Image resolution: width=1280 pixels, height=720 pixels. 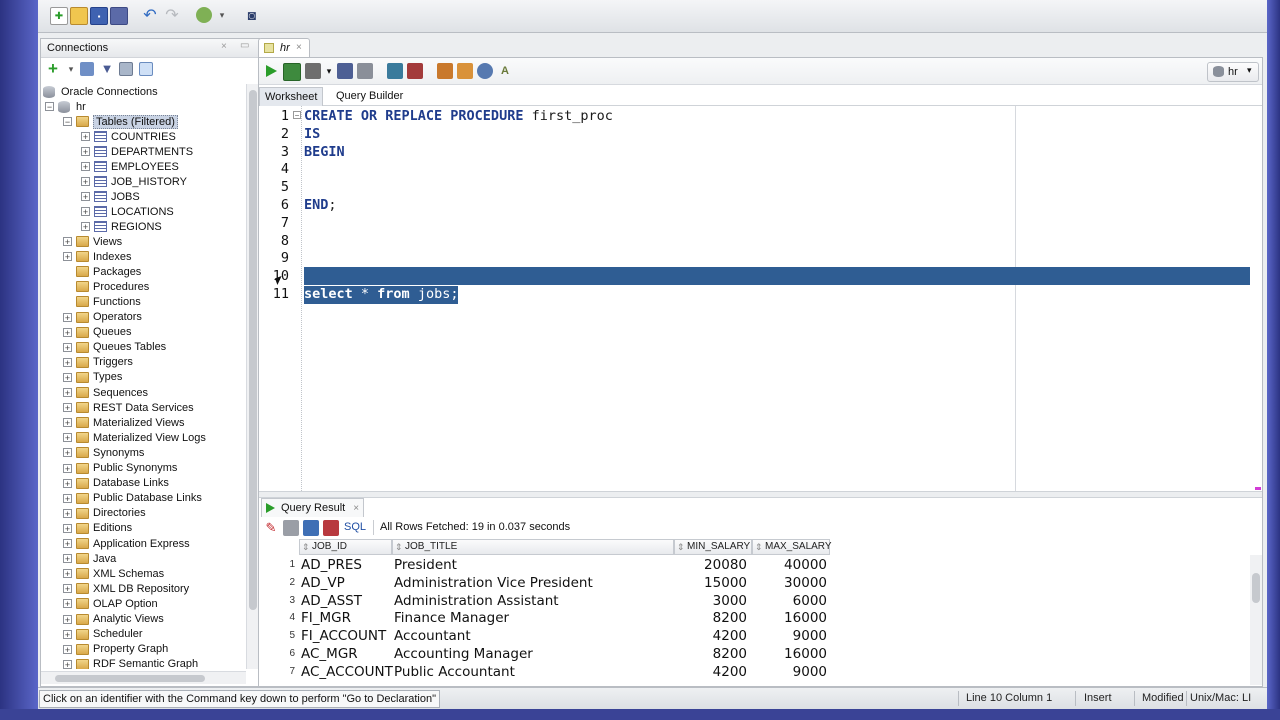 What do you see at coordinates (107, 69) in the screenshot?
I see `filter-icon: ▼` at bounding box center [107, 69].